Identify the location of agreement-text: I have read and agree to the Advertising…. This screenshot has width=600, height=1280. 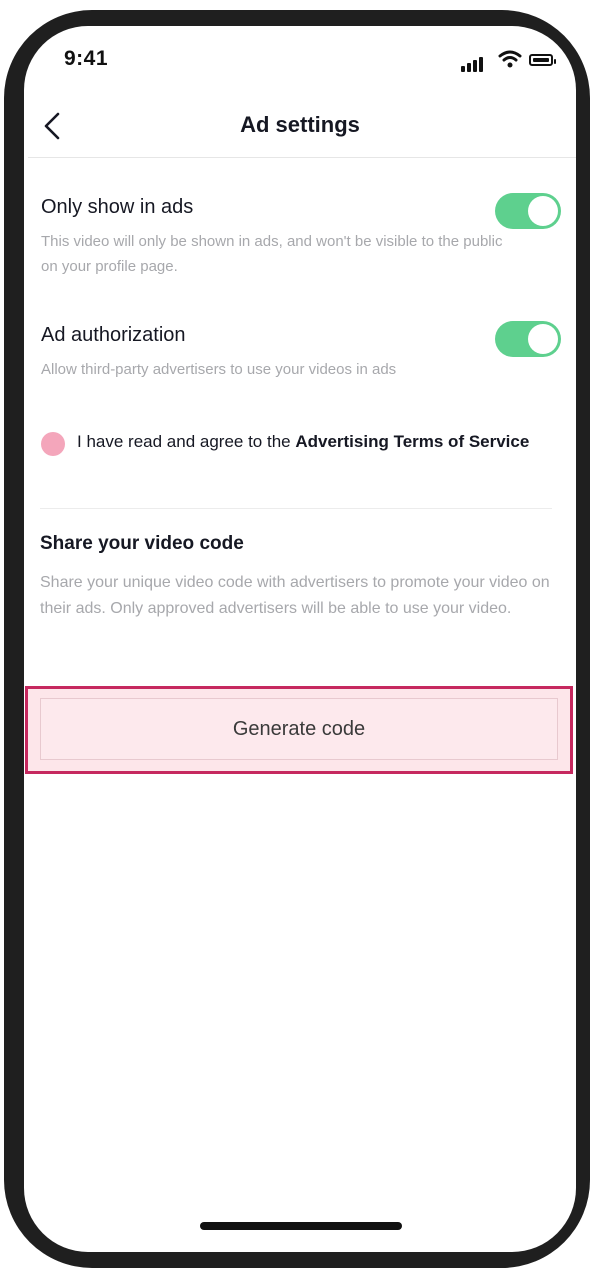
(312, 442).